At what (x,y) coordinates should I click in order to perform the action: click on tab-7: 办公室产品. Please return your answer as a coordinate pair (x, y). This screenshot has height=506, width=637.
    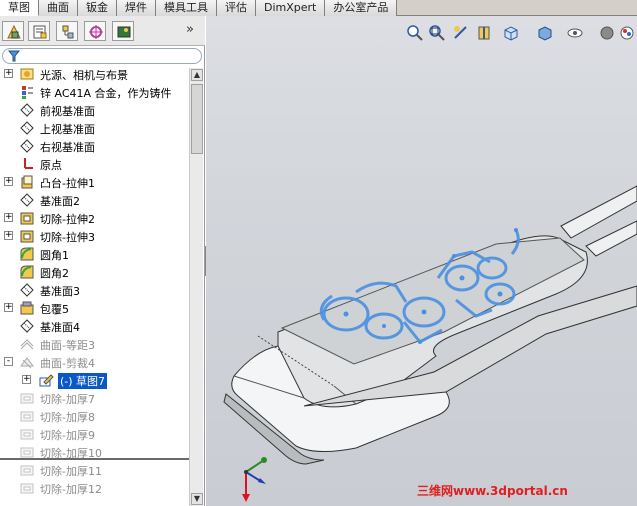
    Looking at the image, I should click on (361, 8).